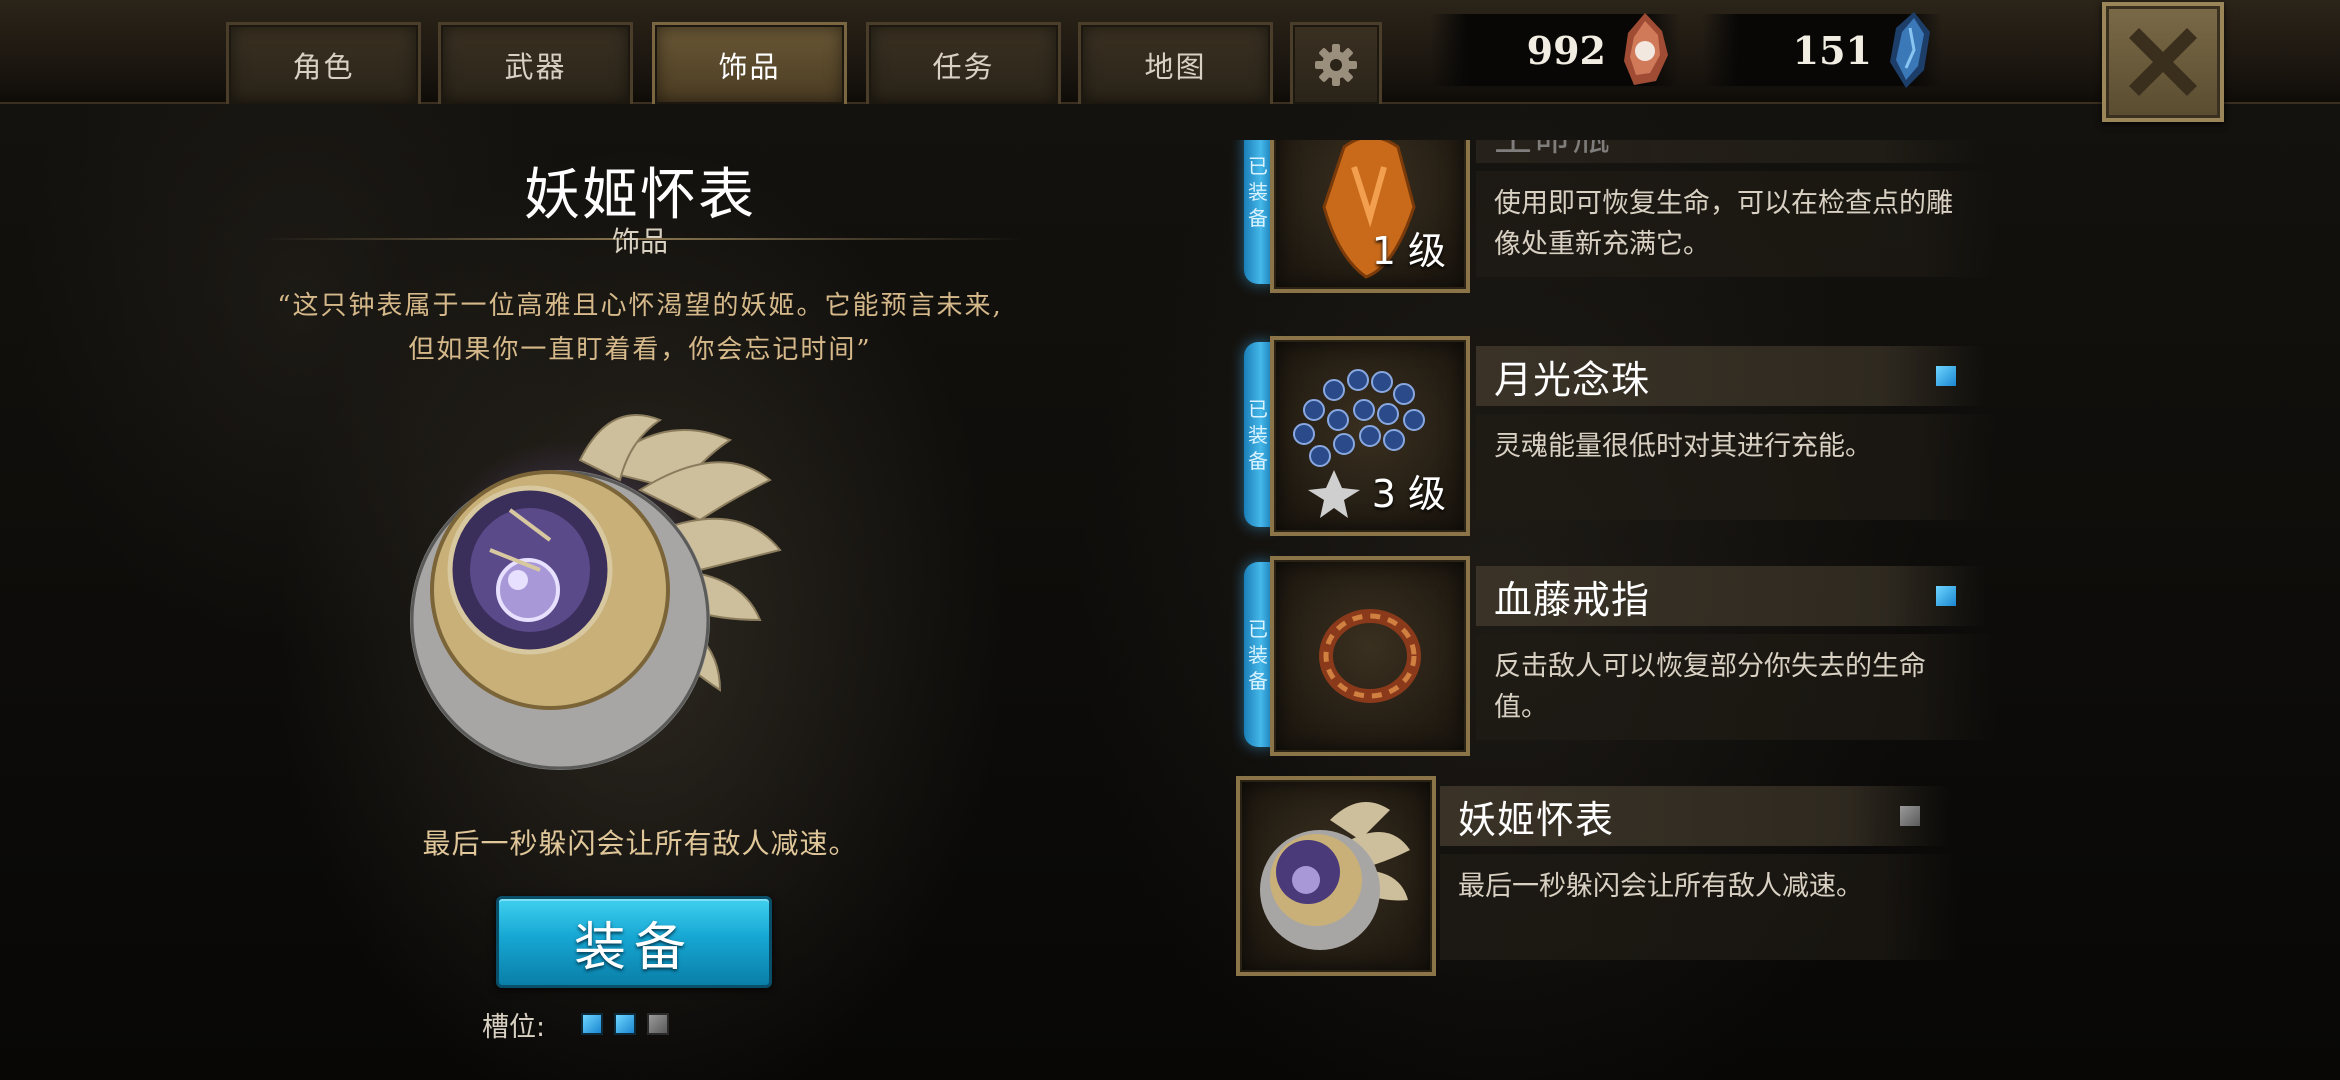  Describe the element at coordinates (323, 63) in the screenshot. I see `tab-character: 角色` at that location.